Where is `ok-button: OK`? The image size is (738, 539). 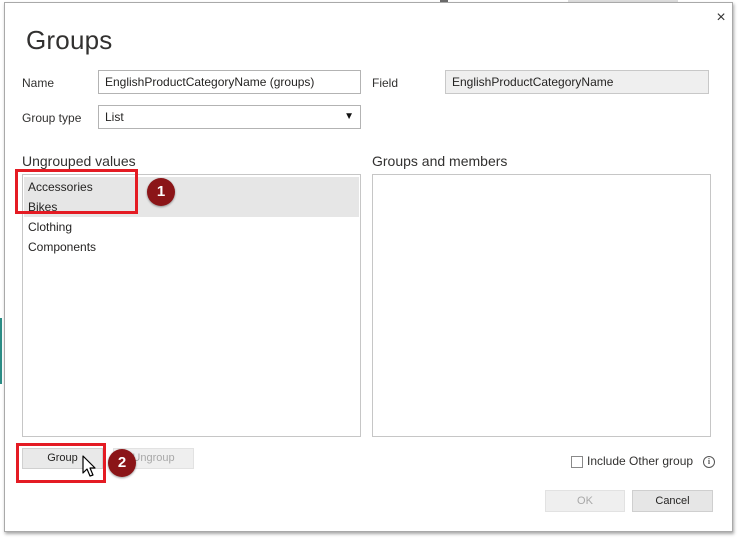 ok-button: OK is located at coordinates (585, 501).